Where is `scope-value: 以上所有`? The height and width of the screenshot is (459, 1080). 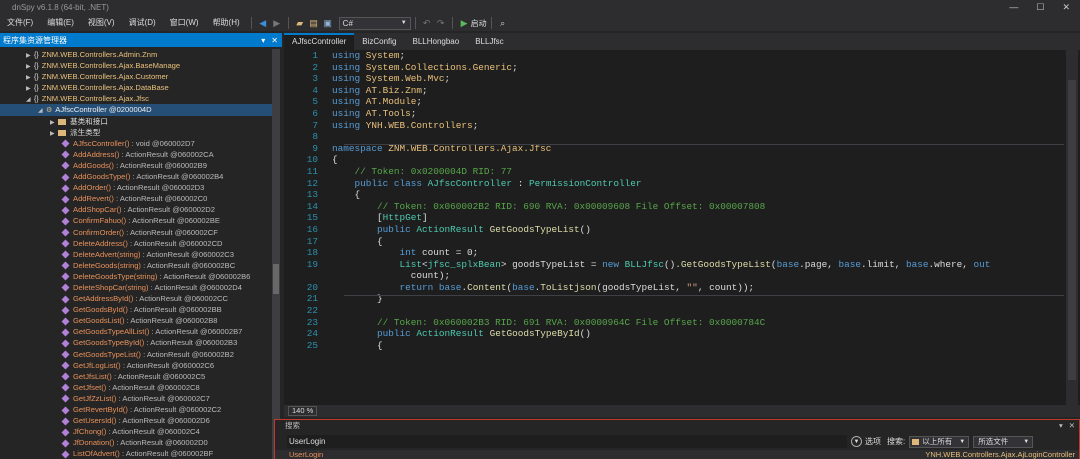
scope-value: 以上所有 is located at coordinates (937, 441).